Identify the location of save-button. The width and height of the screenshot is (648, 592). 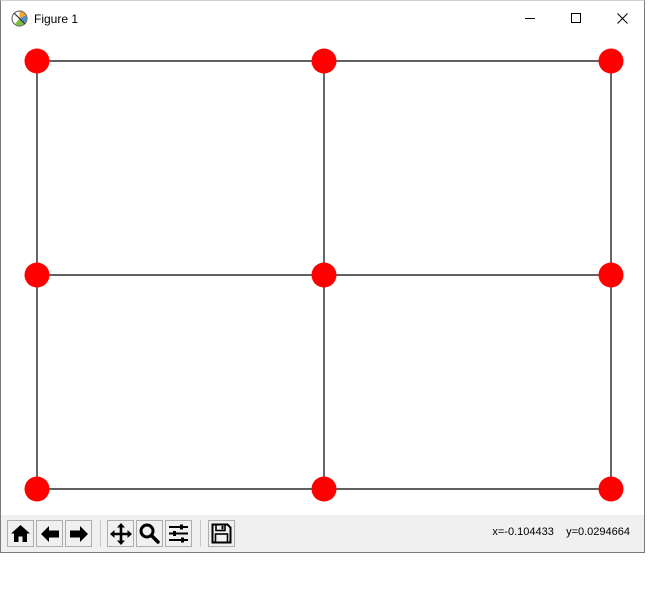
(221, 533).